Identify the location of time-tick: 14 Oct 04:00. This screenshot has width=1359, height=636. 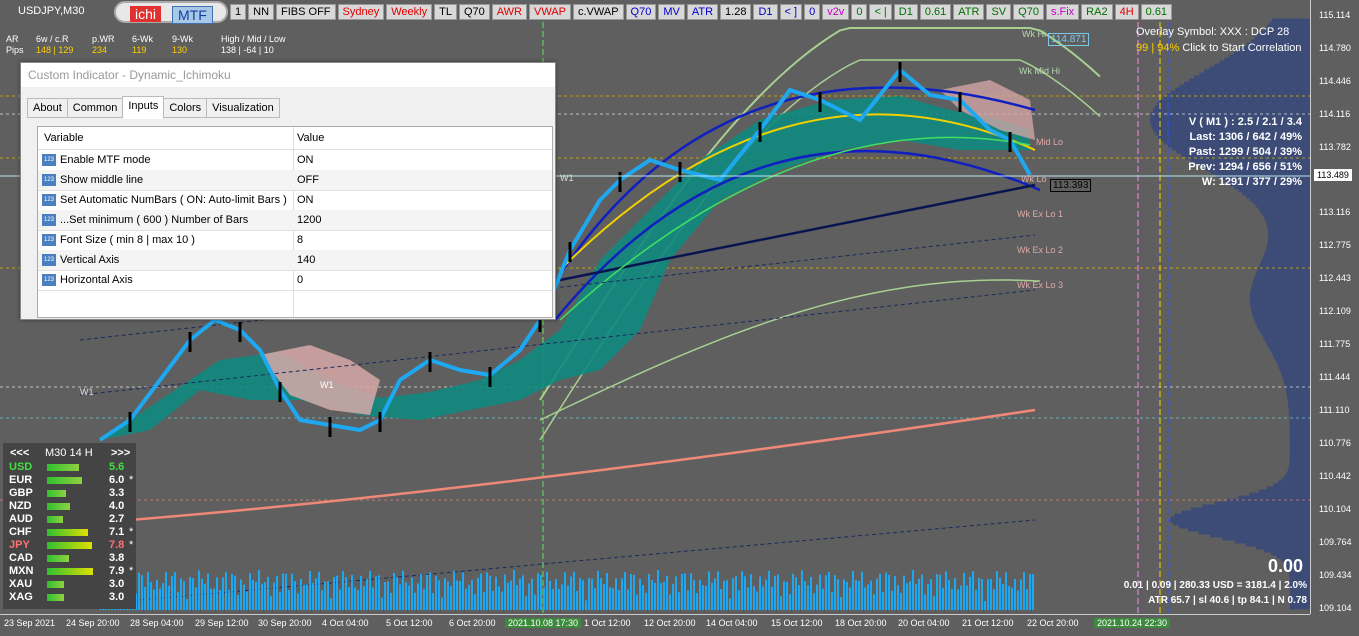
(732, 623).